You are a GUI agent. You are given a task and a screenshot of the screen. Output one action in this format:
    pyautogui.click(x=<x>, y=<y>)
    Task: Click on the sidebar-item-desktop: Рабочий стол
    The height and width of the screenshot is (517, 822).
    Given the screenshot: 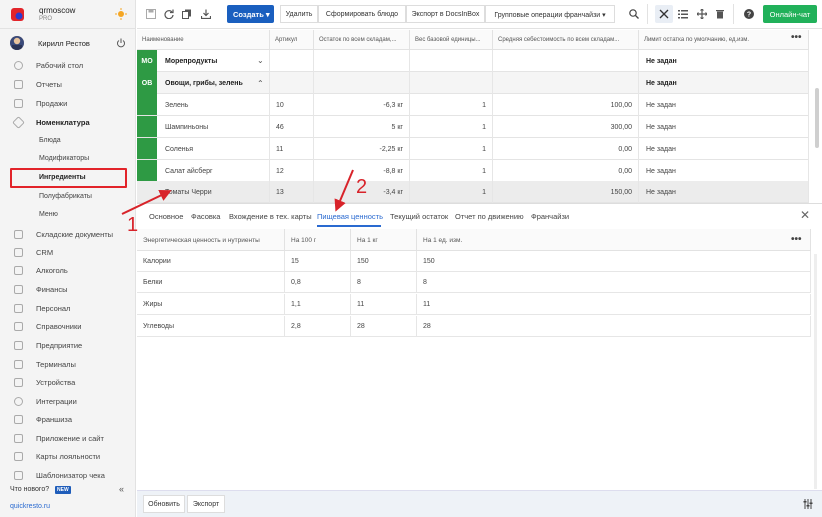 What is the action you would take?
    pyautogui.click(x=68, y=66)
    